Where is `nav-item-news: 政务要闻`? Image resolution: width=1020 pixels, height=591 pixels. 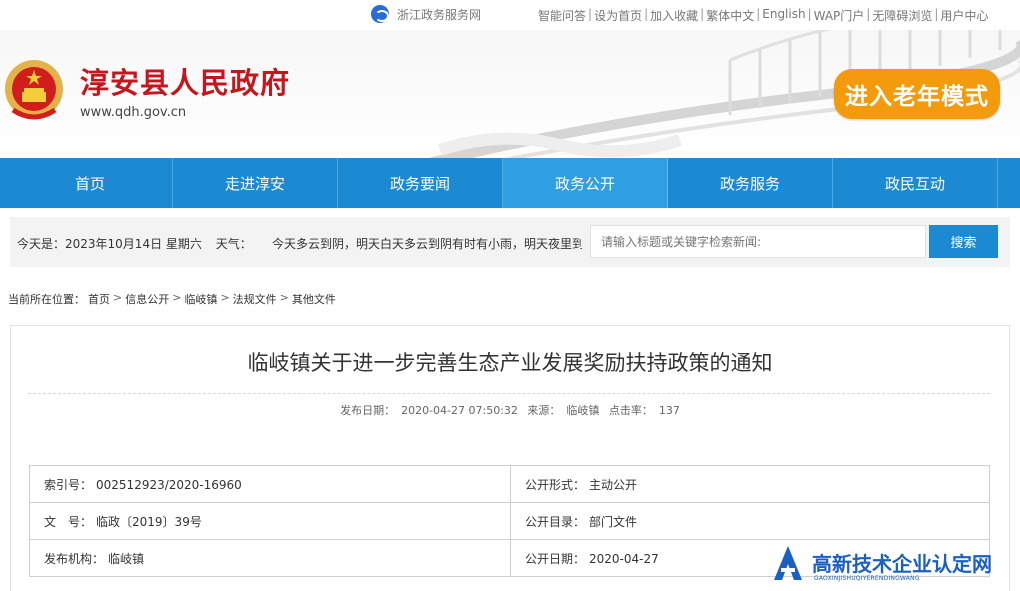
nav-item-news: 政务要闻 is located at coordinates (420, 183).